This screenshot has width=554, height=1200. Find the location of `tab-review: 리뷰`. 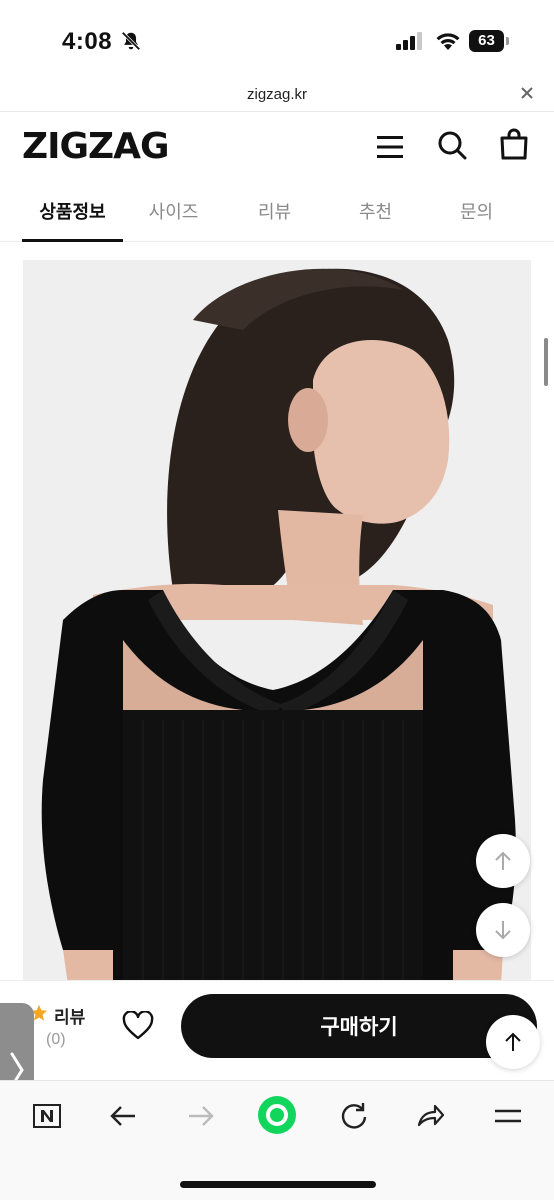

tab-review: 리뷰 is located at coordinates (274, 211).